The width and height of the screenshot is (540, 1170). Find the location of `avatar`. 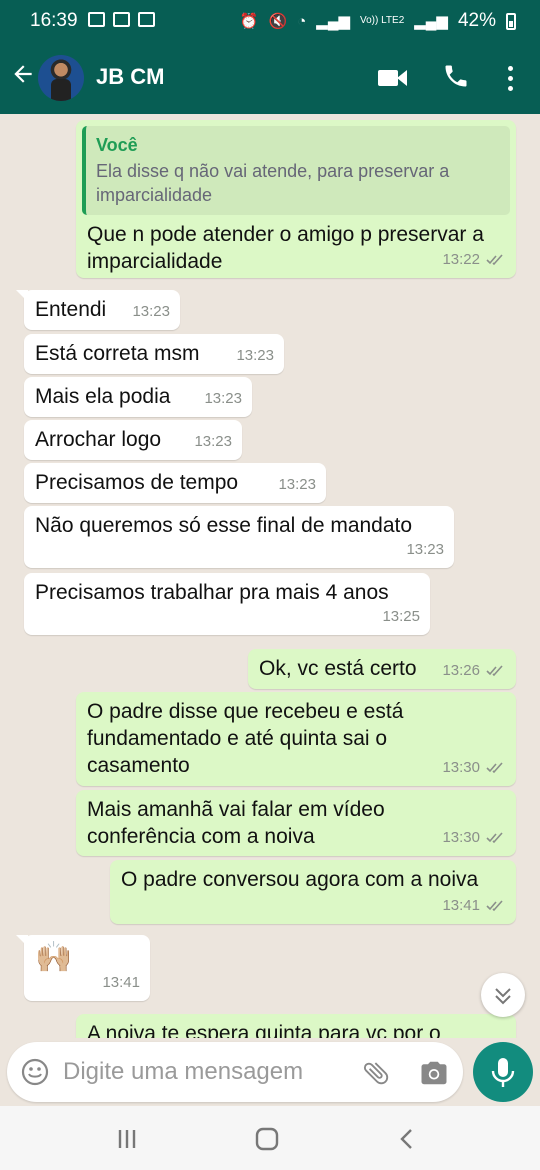

avatar is located at coordinates (61, 78).